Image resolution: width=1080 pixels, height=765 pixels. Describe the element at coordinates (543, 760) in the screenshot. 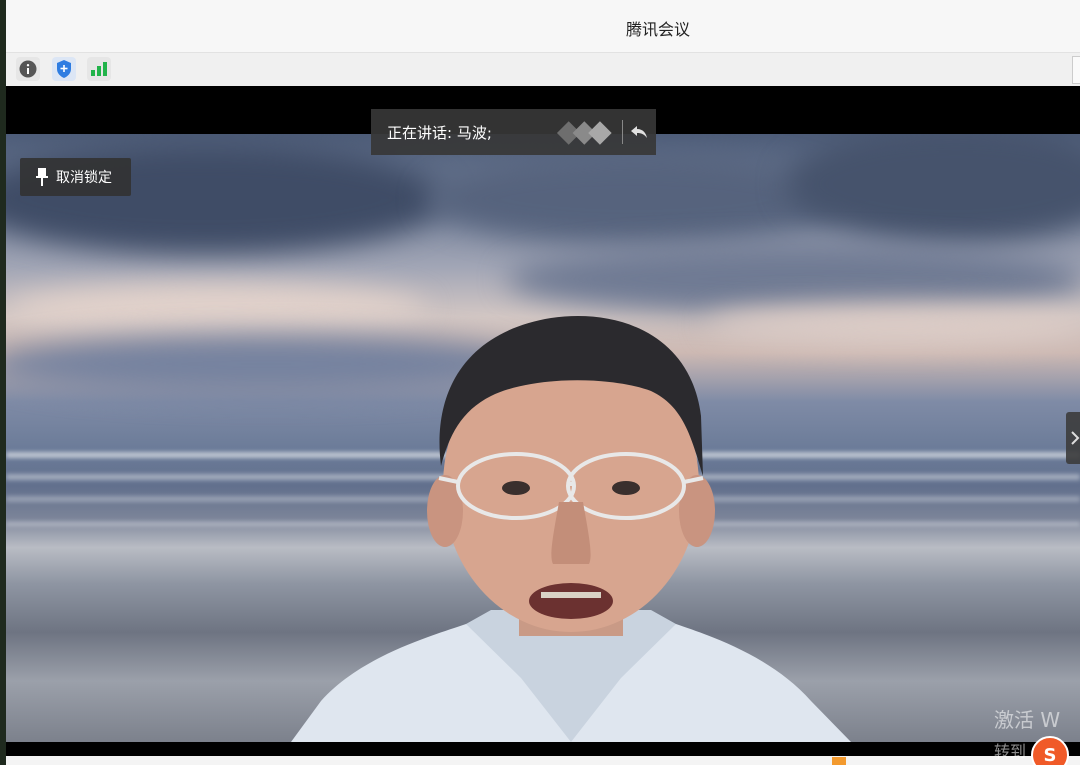

I see `bottom-edge` at that location.